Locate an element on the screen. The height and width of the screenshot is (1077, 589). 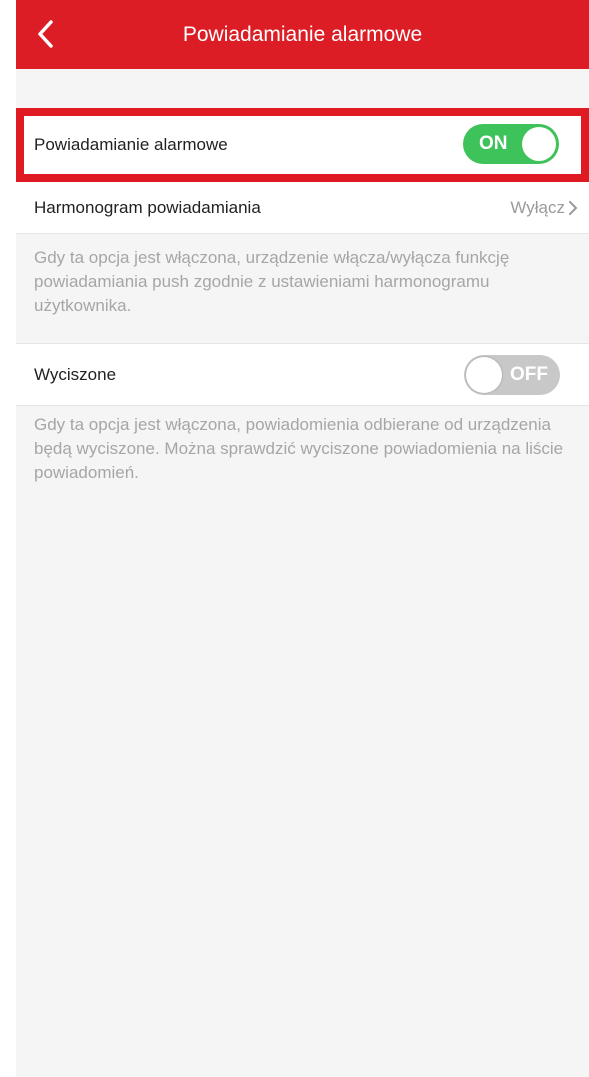
back-button is located at coordinates (46, 34).